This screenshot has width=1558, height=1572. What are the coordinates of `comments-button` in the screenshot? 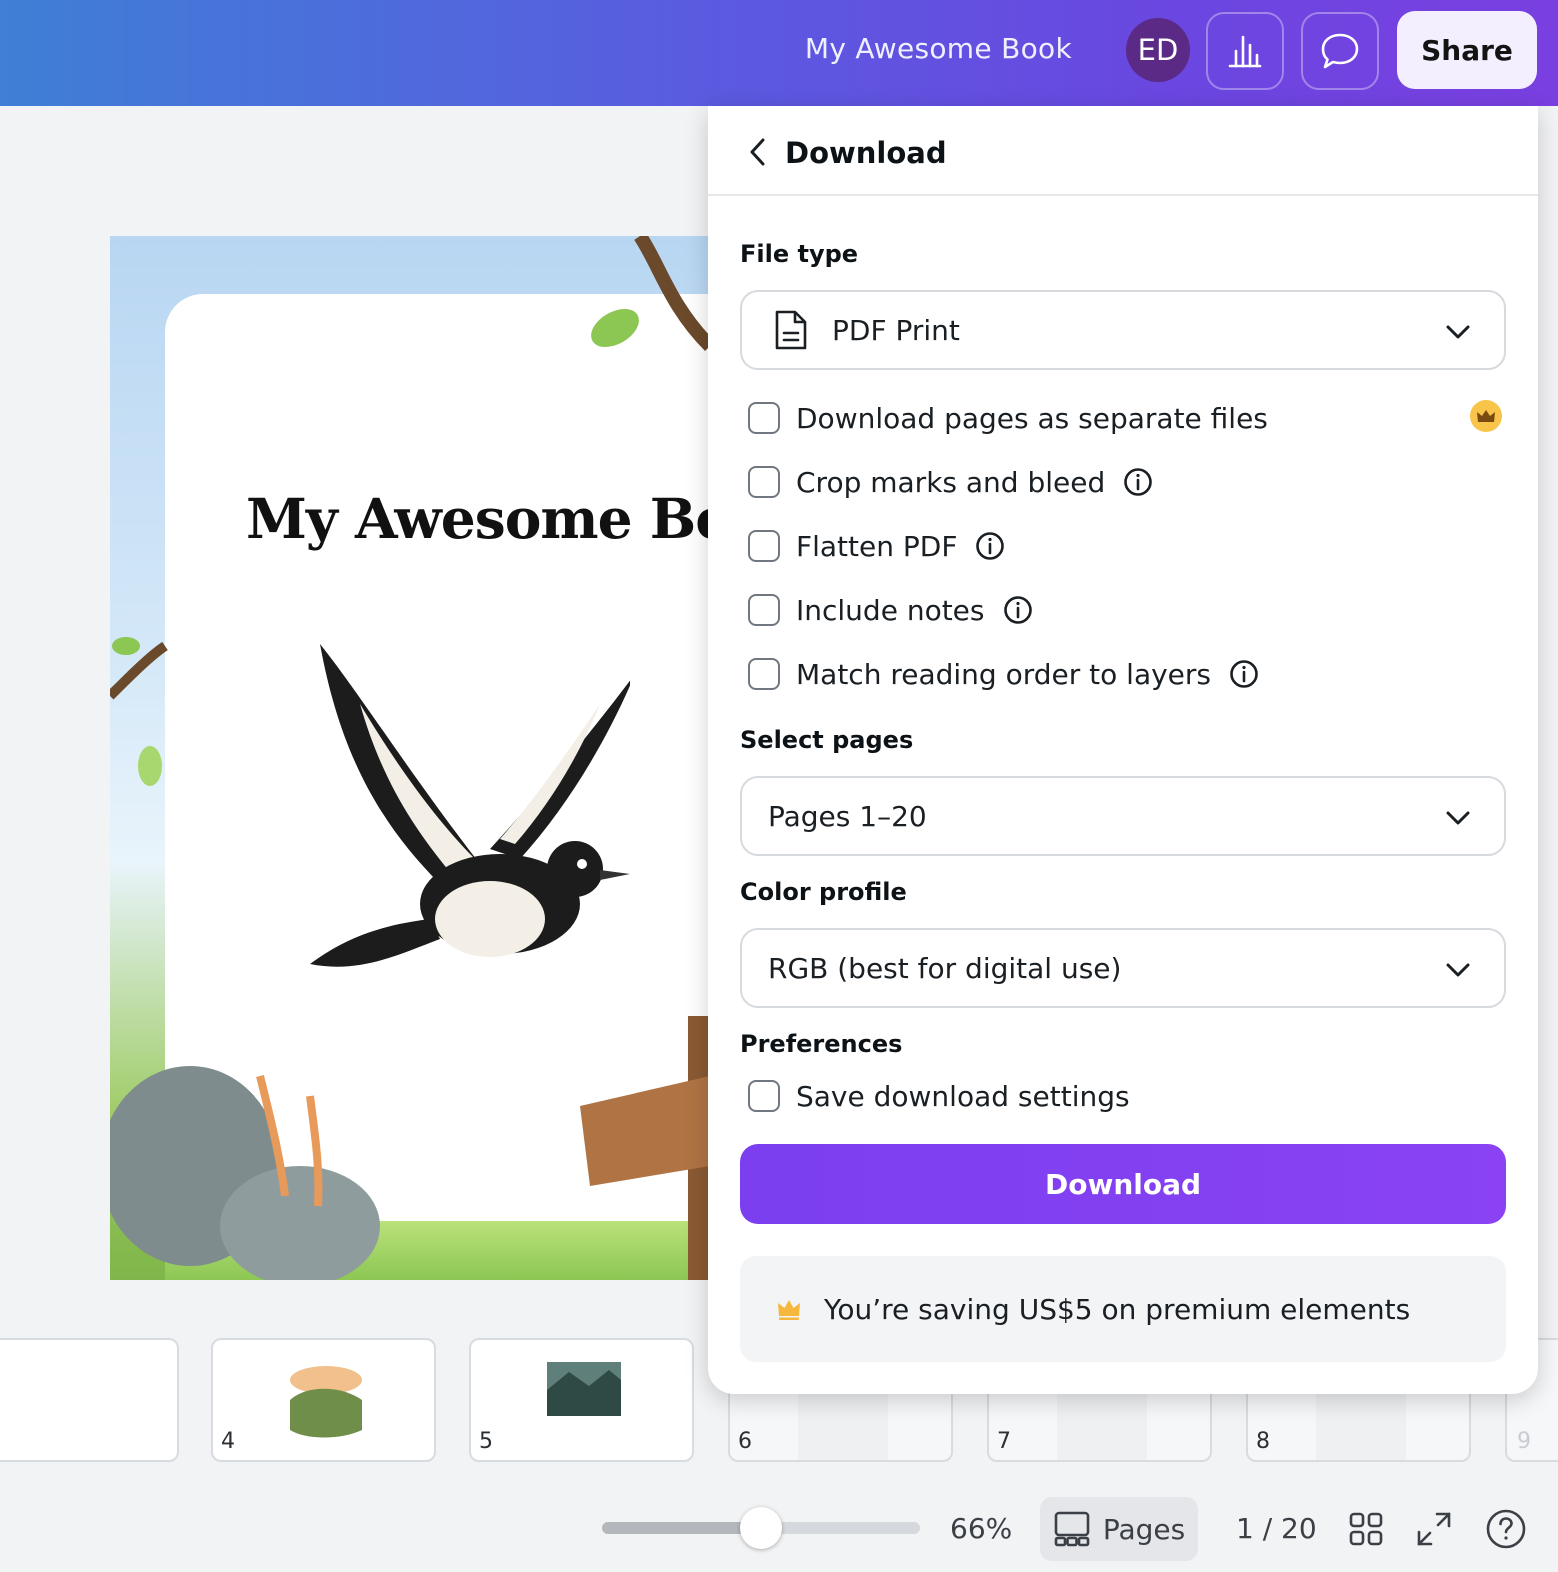 It's located at (1340, 51).